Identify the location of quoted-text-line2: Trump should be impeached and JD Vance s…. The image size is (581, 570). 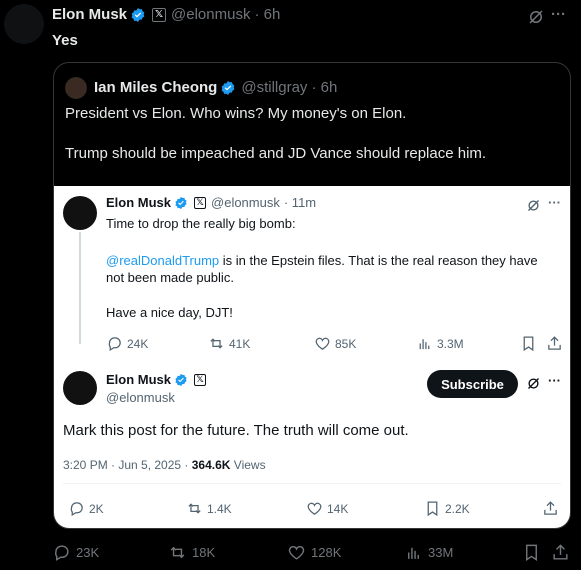
(276, 153).